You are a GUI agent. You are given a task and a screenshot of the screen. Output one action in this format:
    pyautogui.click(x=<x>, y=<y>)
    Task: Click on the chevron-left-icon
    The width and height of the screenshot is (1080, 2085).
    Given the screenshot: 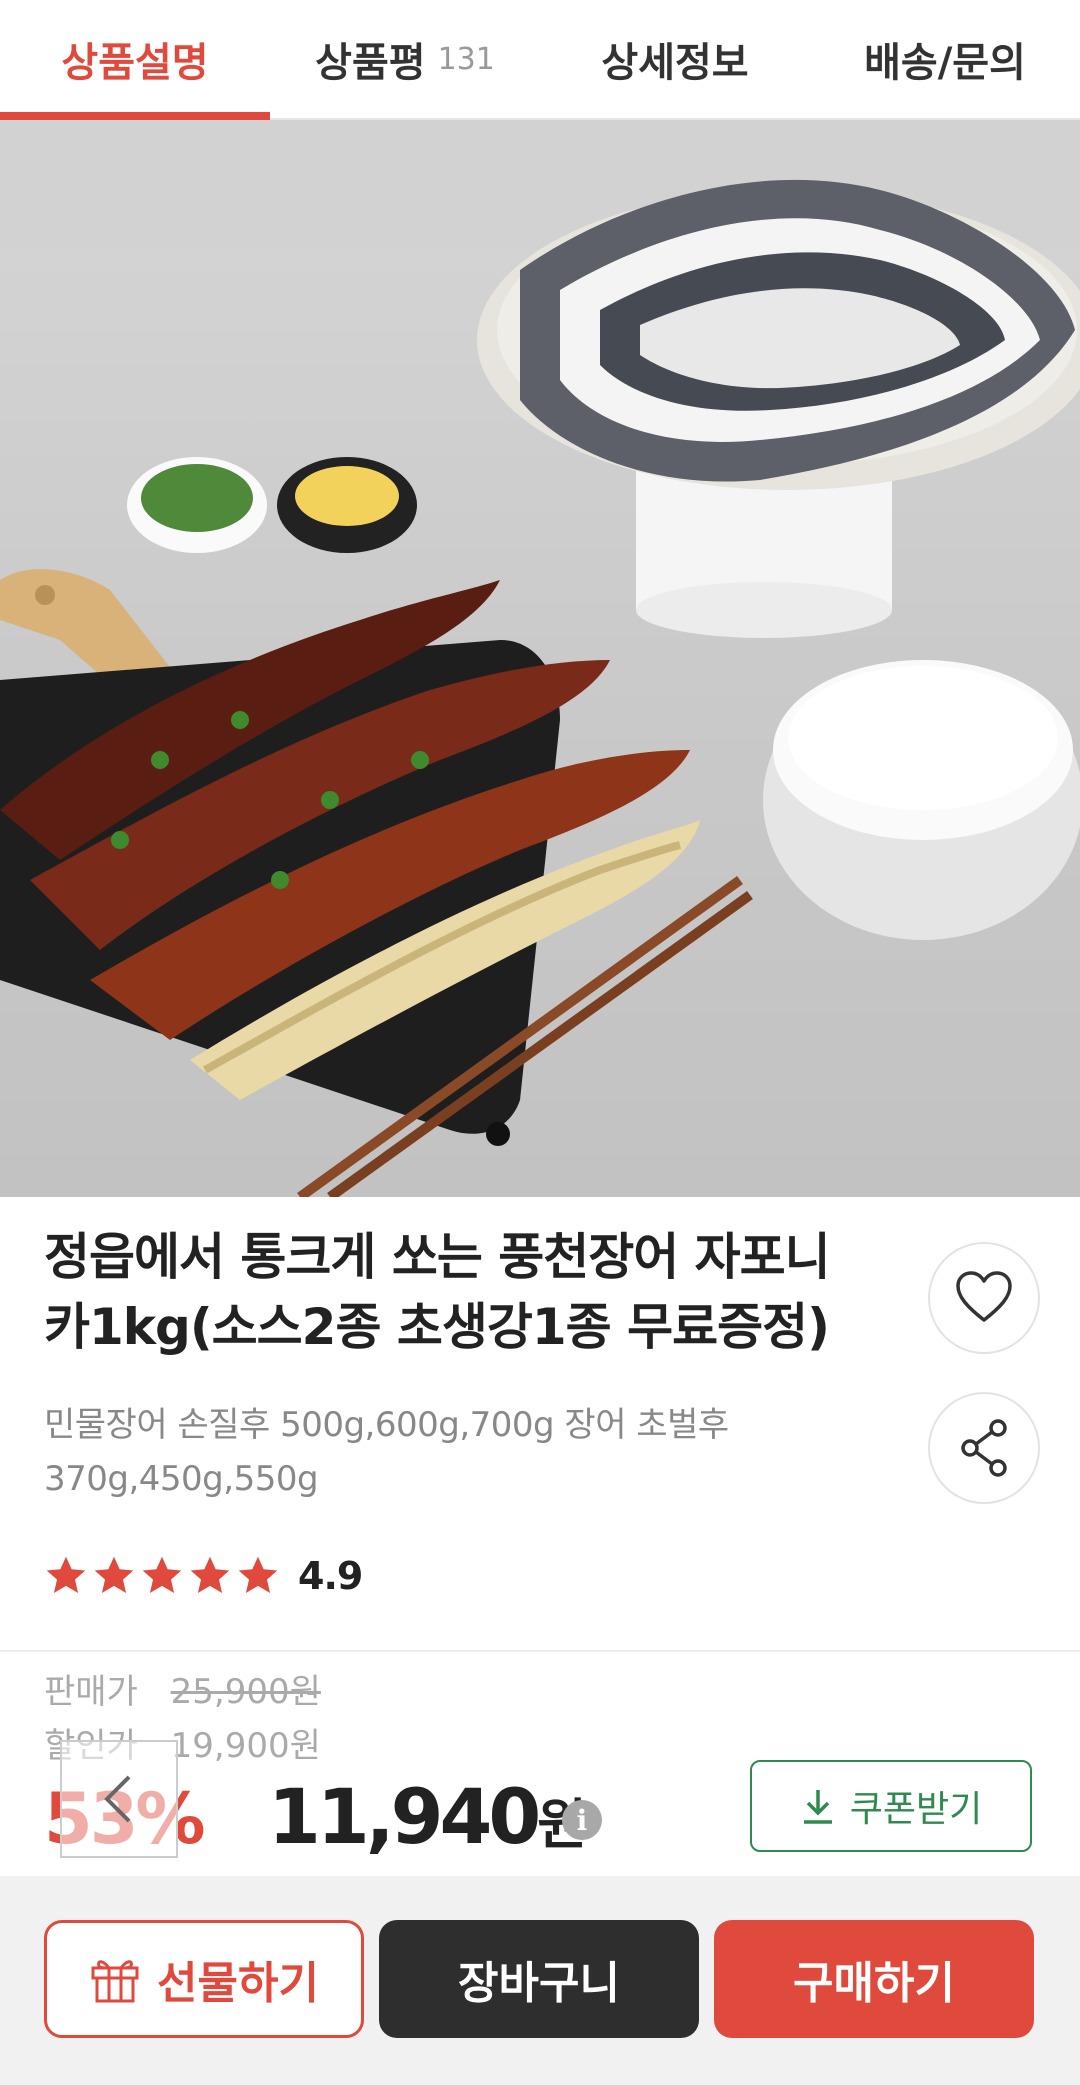 What is the action you would take?
    pyautogui.click(x=117, y=1799)
    